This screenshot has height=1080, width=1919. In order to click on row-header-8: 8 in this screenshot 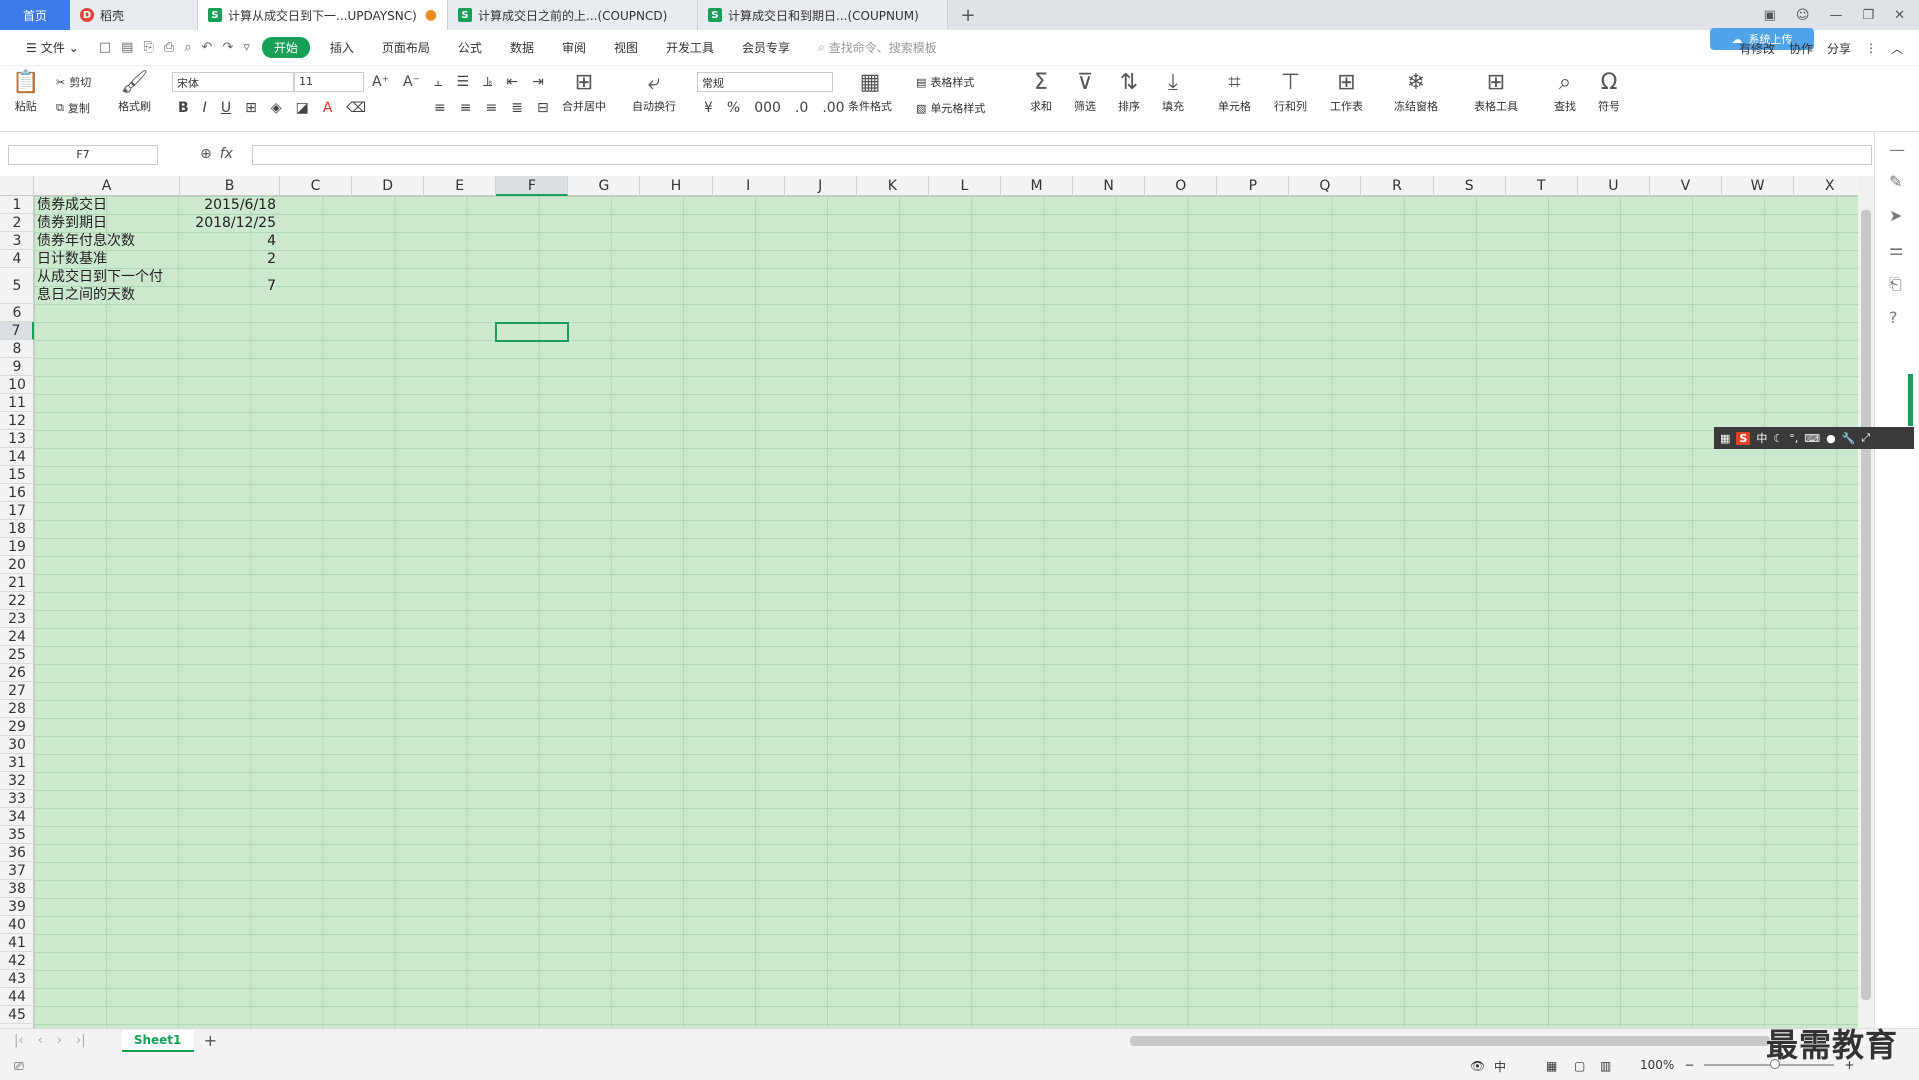, I will do `click(17, 349)`.